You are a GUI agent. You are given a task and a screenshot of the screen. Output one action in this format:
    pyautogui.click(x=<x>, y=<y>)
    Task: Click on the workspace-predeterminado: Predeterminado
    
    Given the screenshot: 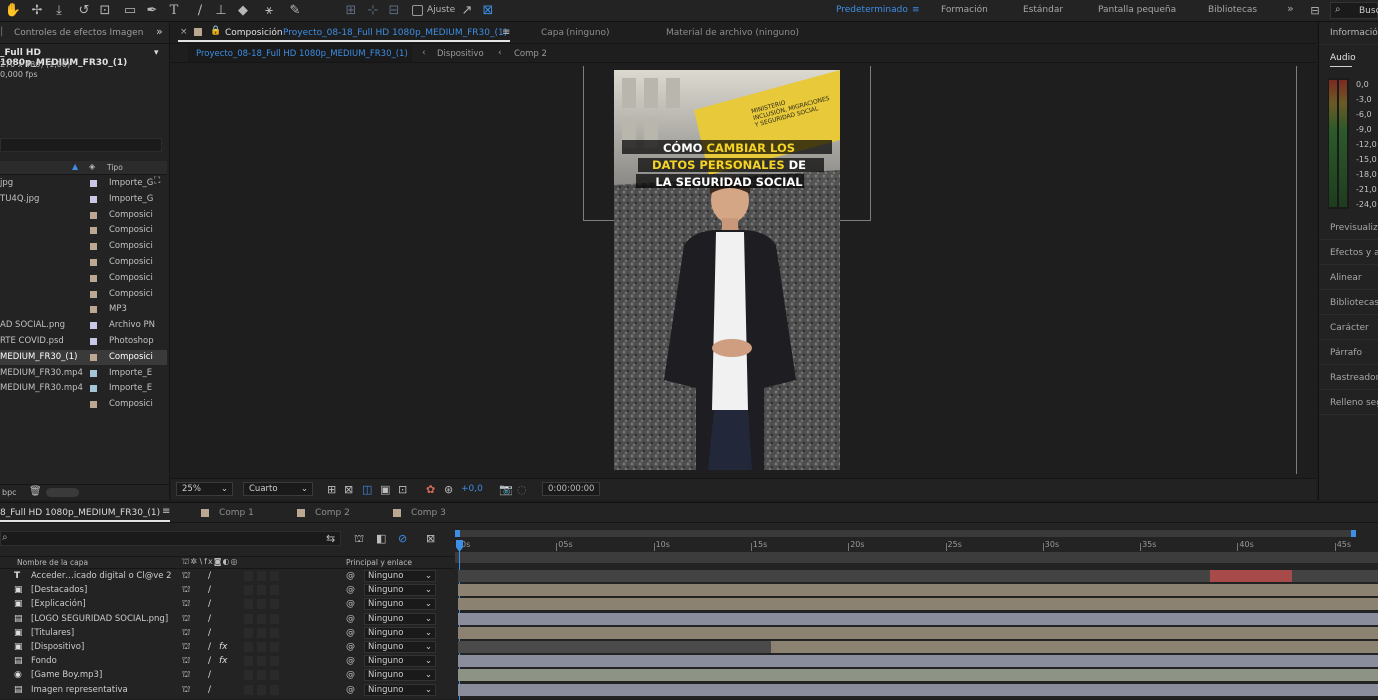 What is the action you would take?
    pyautogui.click(x=872, y=10)
    